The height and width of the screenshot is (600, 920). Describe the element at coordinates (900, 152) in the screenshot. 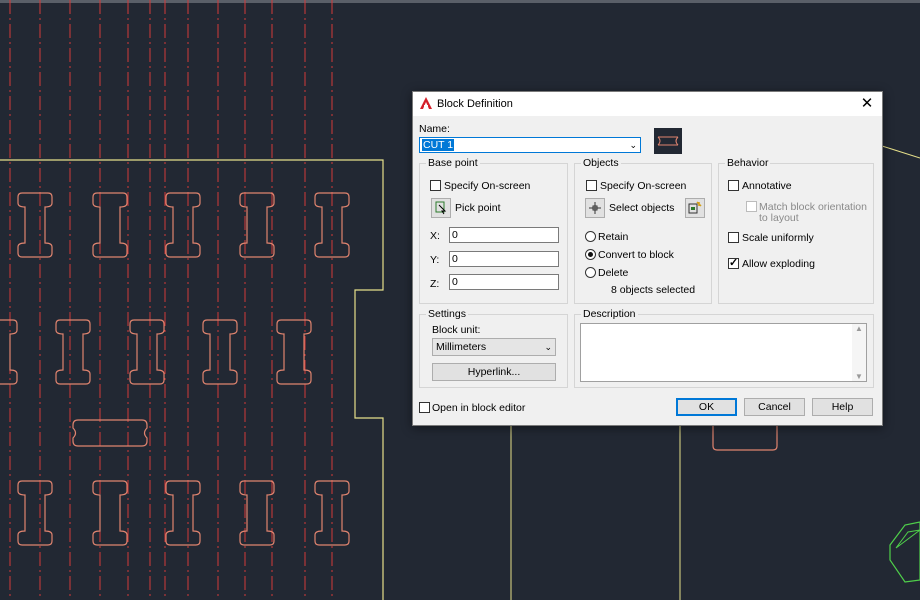

I see `boundary-line-right` at that location.